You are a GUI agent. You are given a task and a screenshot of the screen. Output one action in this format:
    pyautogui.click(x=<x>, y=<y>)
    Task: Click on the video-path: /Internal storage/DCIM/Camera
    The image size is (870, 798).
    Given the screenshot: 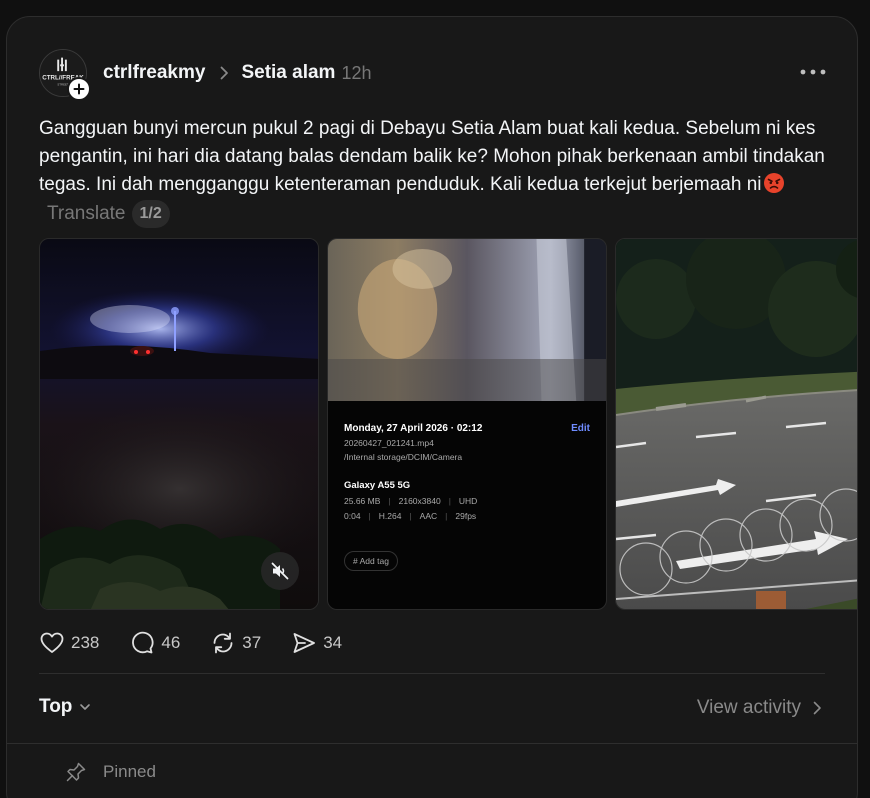 What is the action you would take?
    pyautogui.click(x=403, y=457)
    